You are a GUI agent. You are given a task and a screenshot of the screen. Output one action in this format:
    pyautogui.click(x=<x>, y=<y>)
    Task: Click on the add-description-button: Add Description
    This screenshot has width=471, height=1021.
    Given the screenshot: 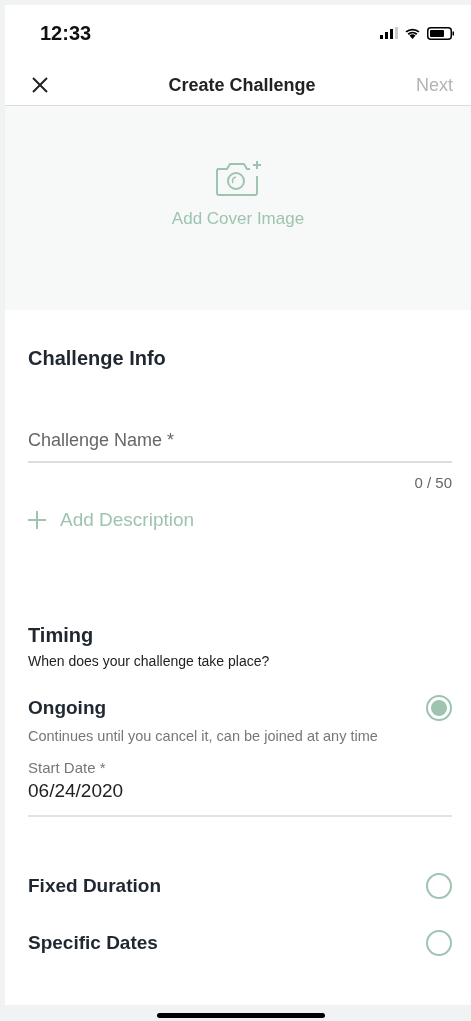 What is the action you would take?
    pyautogui.click(x=111, y=520)
    